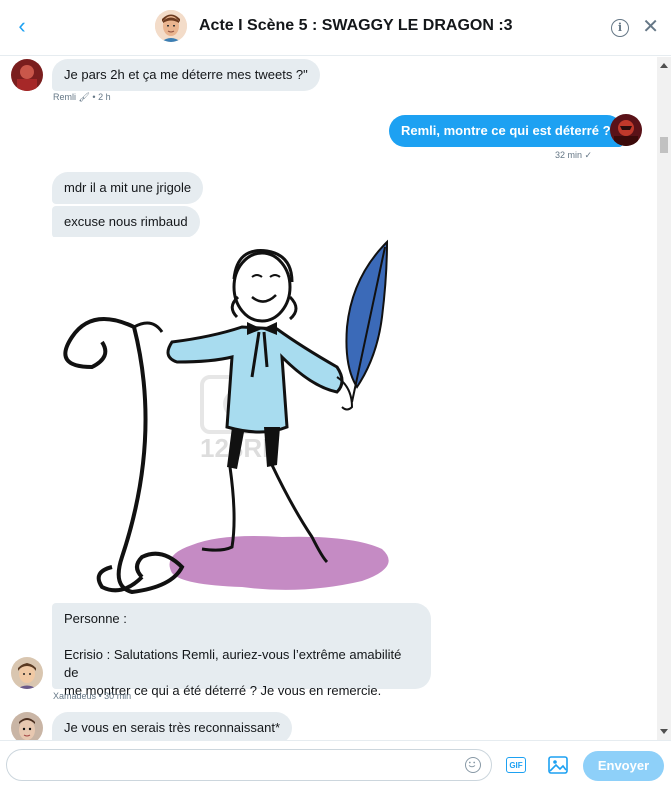 The width and height of the screenshot is (671, 788). What do you see at coordinates (558, 765) in the screenshot?
I see `image-icon` at bounding box center [558, 765].